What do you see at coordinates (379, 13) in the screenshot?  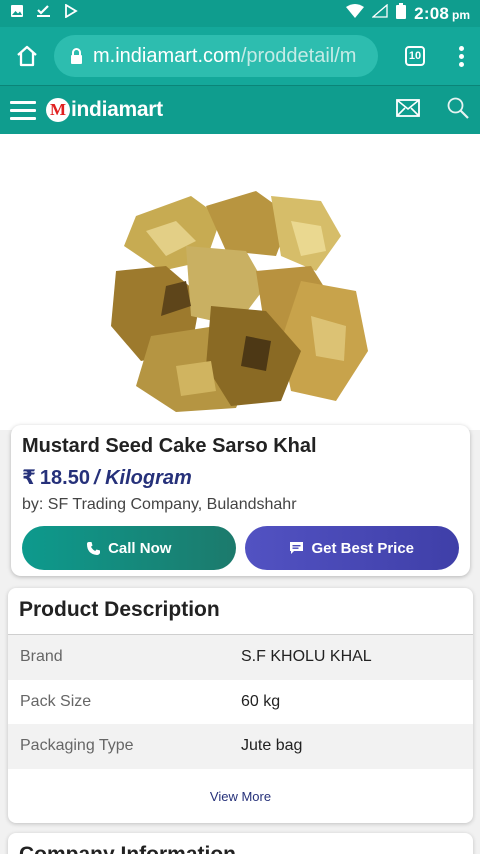 I see `signal-icon` at bounding box center [379, 13].